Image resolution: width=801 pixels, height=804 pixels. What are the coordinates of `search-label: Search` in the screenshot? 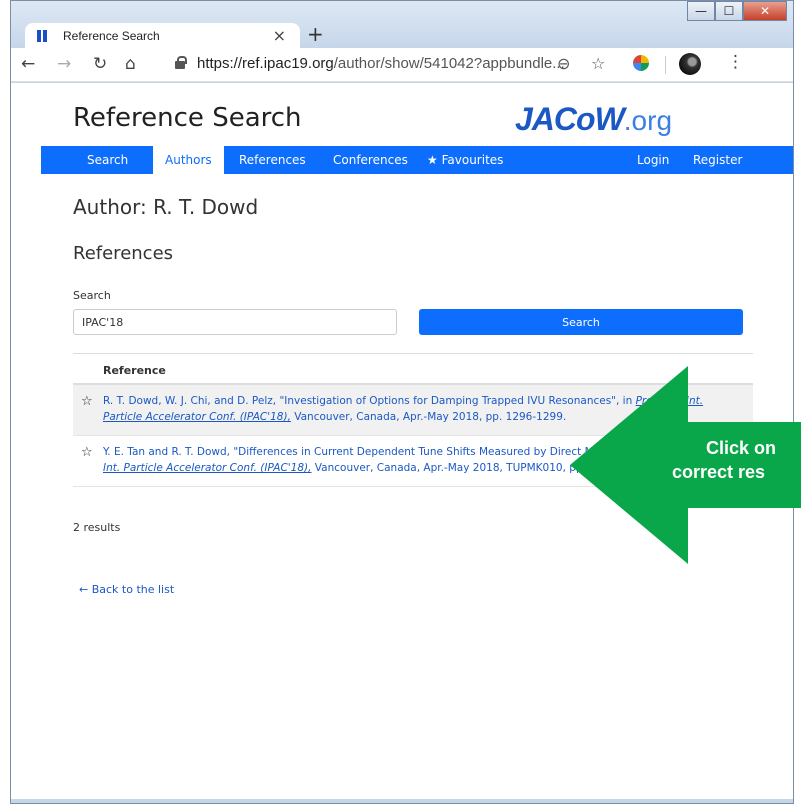 It's located at (92, 295).